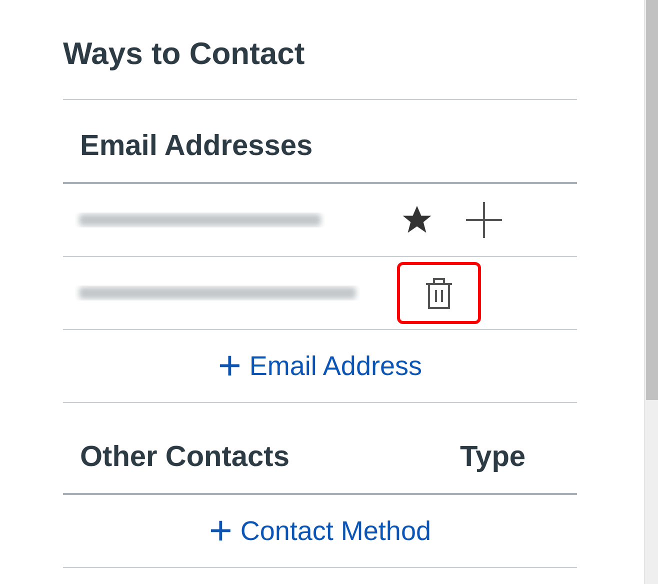 This screenshot has width=658, height=584. Describe the element at coordinates (196, 146) in the screenshot. I see `section-heading: Email Addresses` at that location.